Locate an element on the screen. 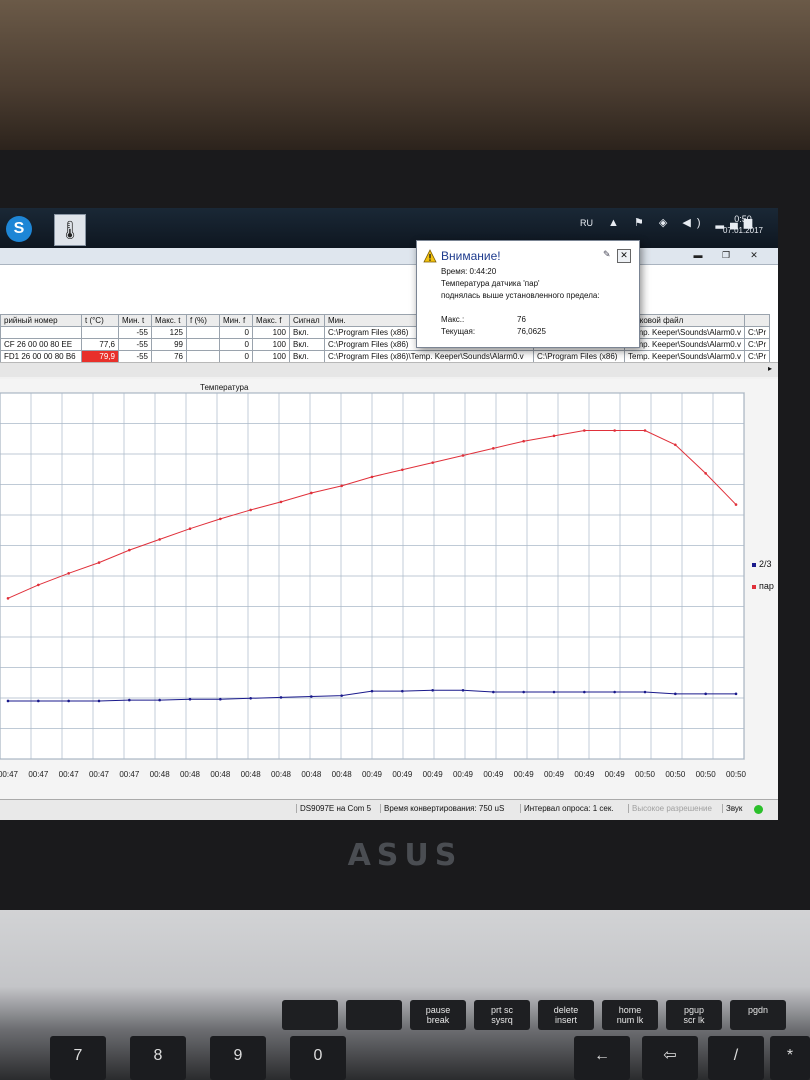 This screenshot has height=1080, width=810. status-led-icon is located at coordinates (758, 809).